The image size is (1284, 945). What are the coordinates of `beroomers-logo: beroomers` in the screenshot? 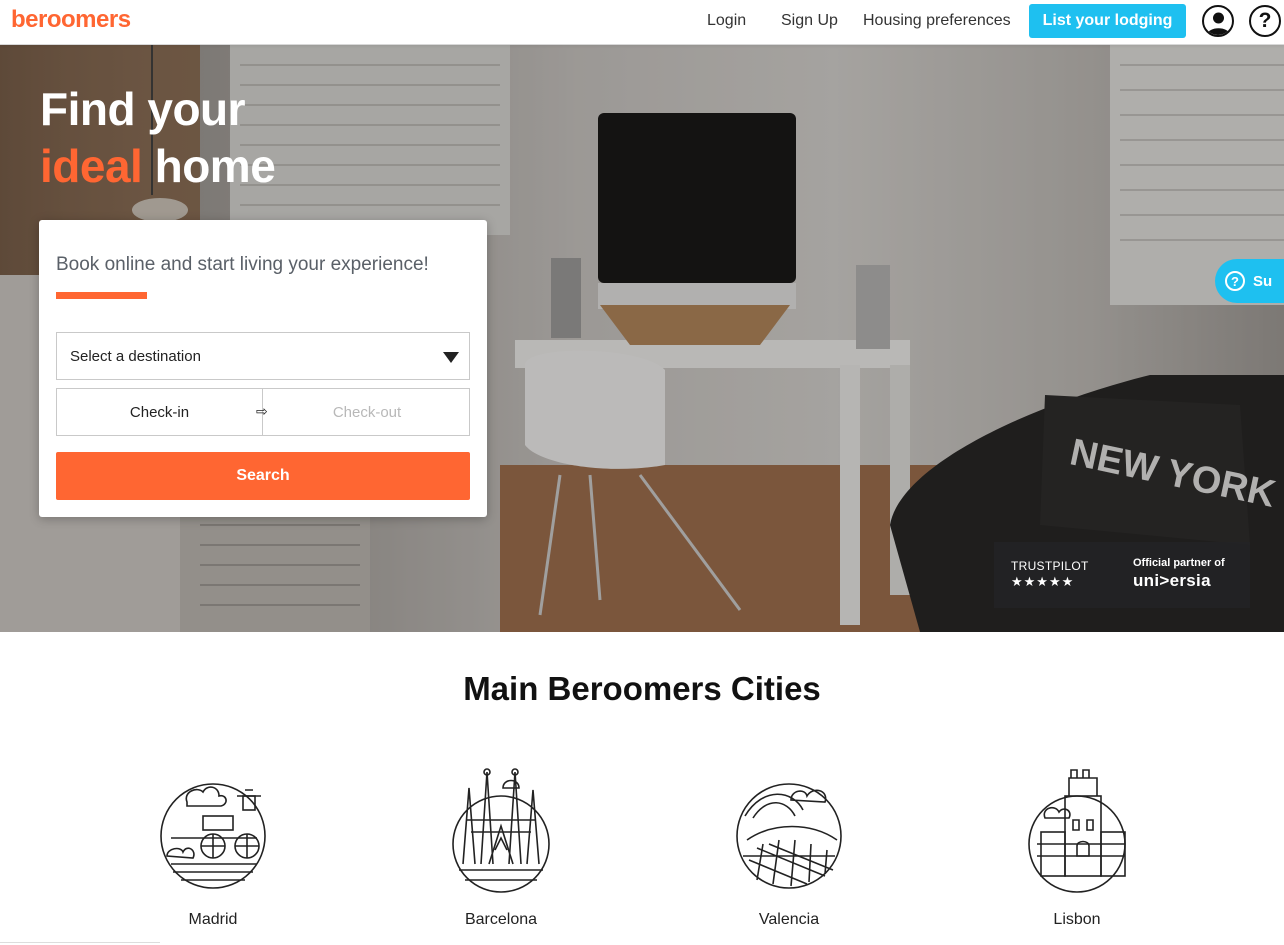 It's located at (71, 20).